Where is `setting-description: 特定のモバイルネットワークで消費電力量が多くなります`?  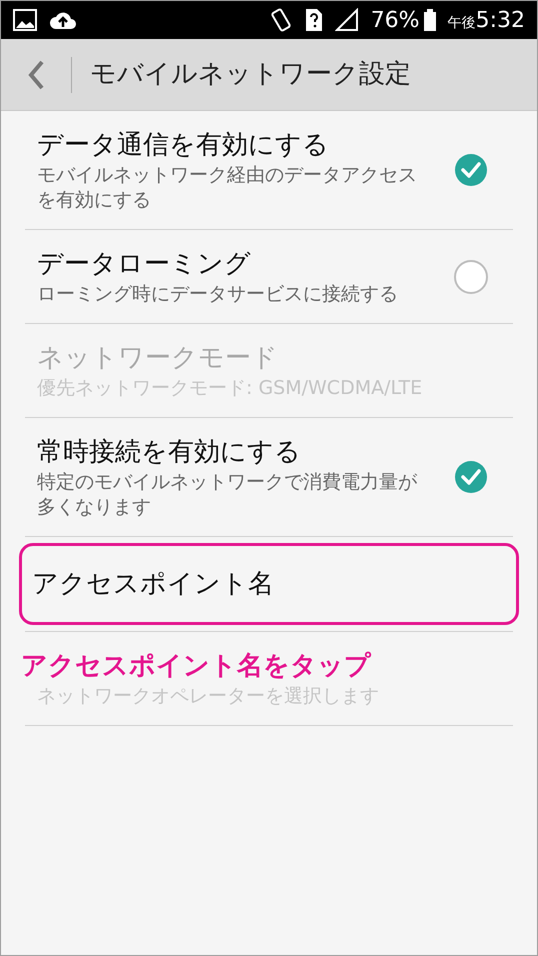 setting-description: 特定のモバイルネットワークで消費電力量が多くなります is located at coordinates (227, 495).